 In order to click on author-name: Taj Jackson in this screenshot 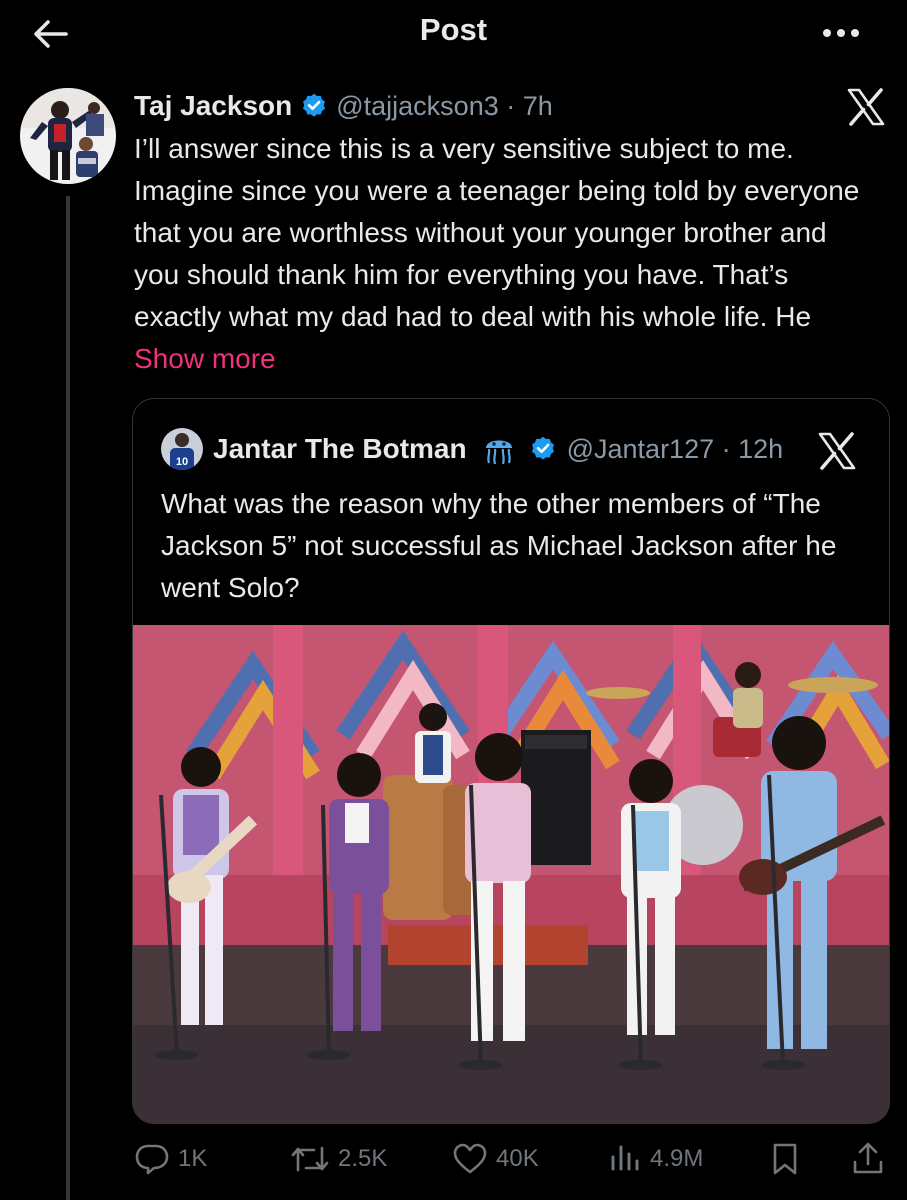, I will do `click(213, 106)`.